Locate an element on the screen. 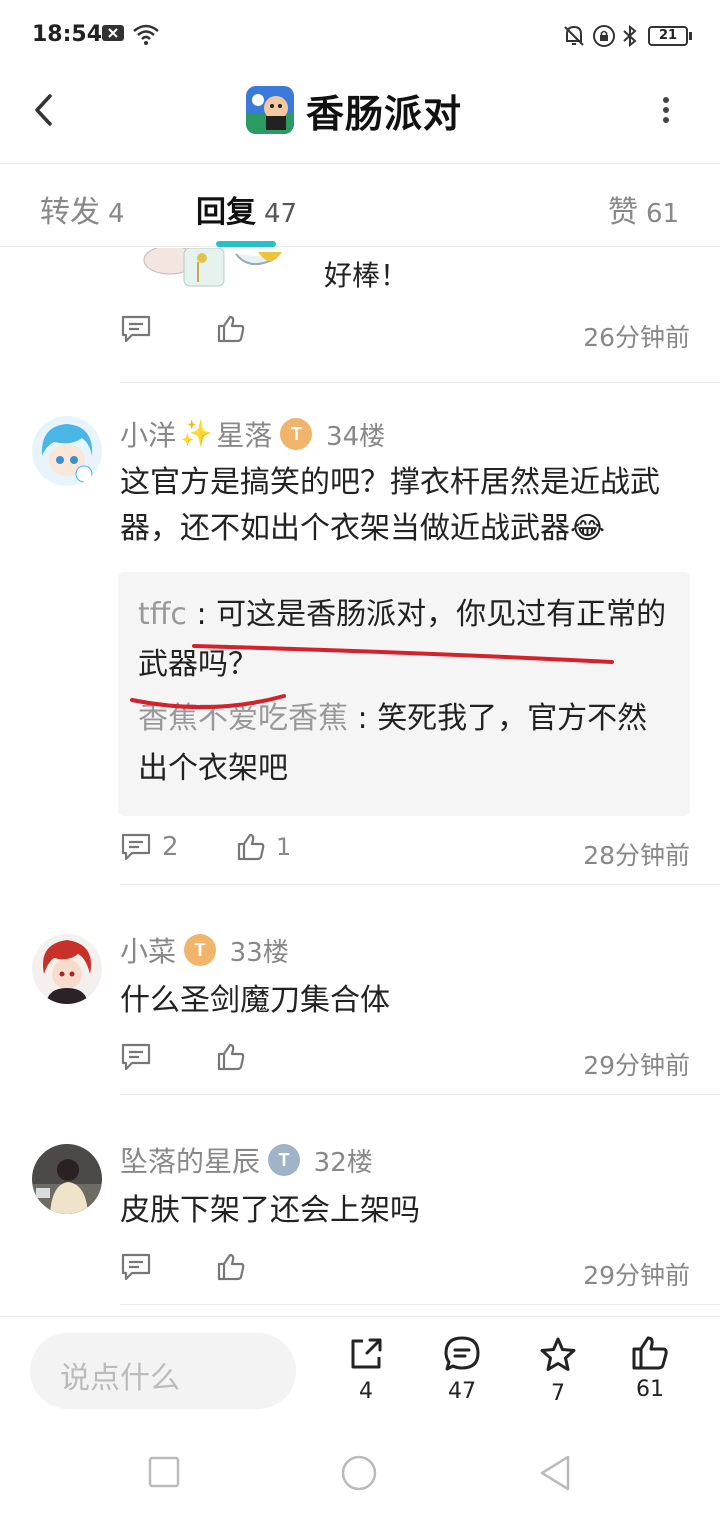  comment-count: 47 is located at coordinates (462, 1391).